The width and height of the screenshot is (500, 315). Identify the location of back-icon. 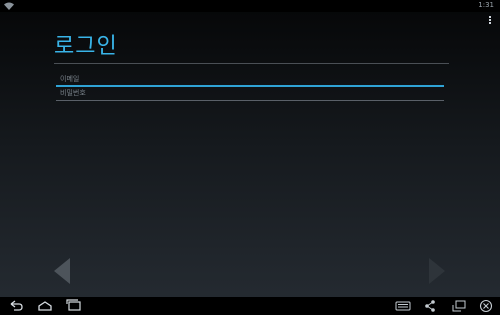
(16, 306).